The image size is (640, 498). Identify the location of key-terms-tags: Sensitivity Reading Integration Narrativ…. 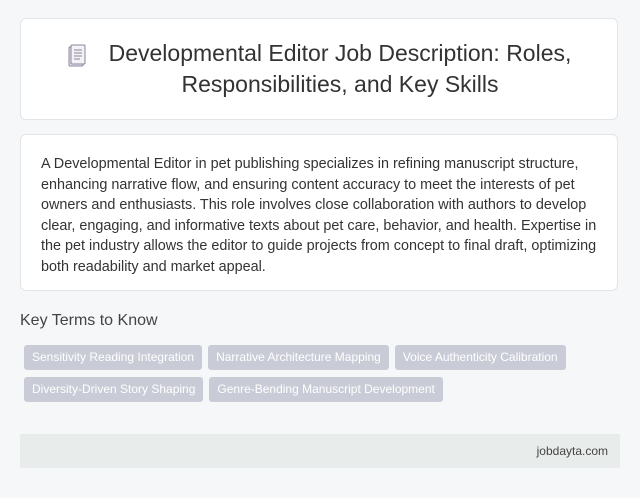
(324, 377).